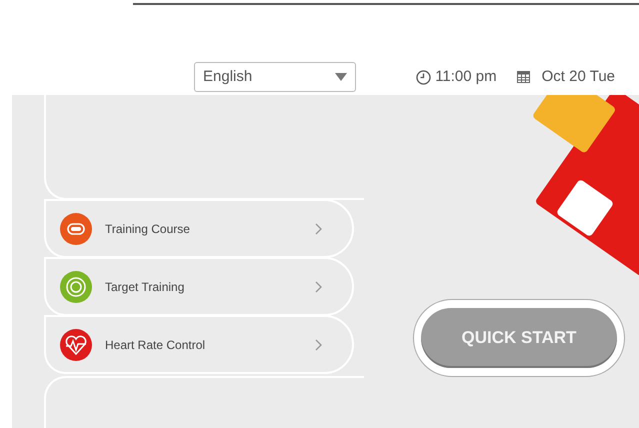 The height and width of the screenshot is (428, 639). Describe the element at coordinates (523, 77) in the screenshot. I see `calendar-icon` at that location.